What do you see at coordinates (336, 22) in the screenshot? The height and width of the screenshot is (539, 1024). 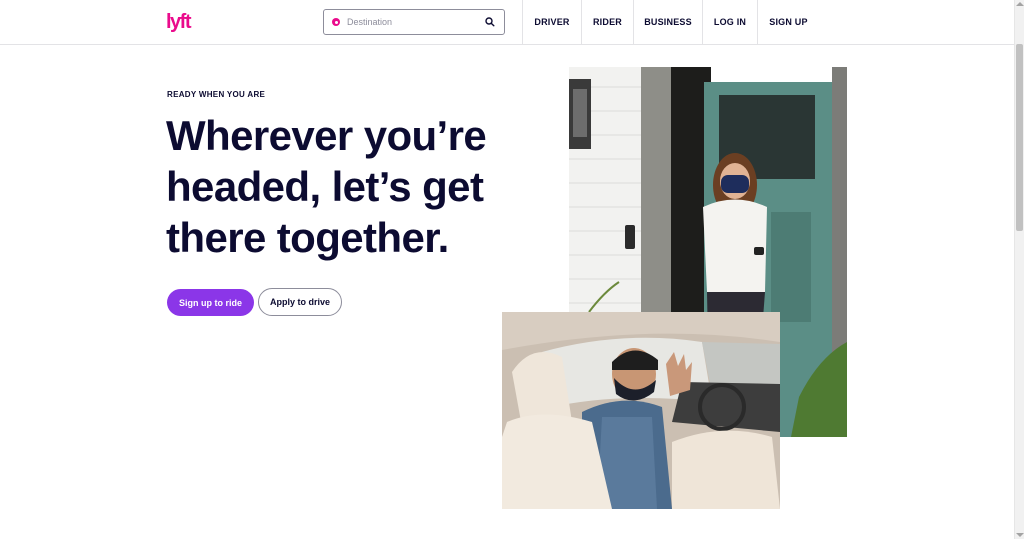 I see `location-dot-icon` at bounding box center [336, 22].